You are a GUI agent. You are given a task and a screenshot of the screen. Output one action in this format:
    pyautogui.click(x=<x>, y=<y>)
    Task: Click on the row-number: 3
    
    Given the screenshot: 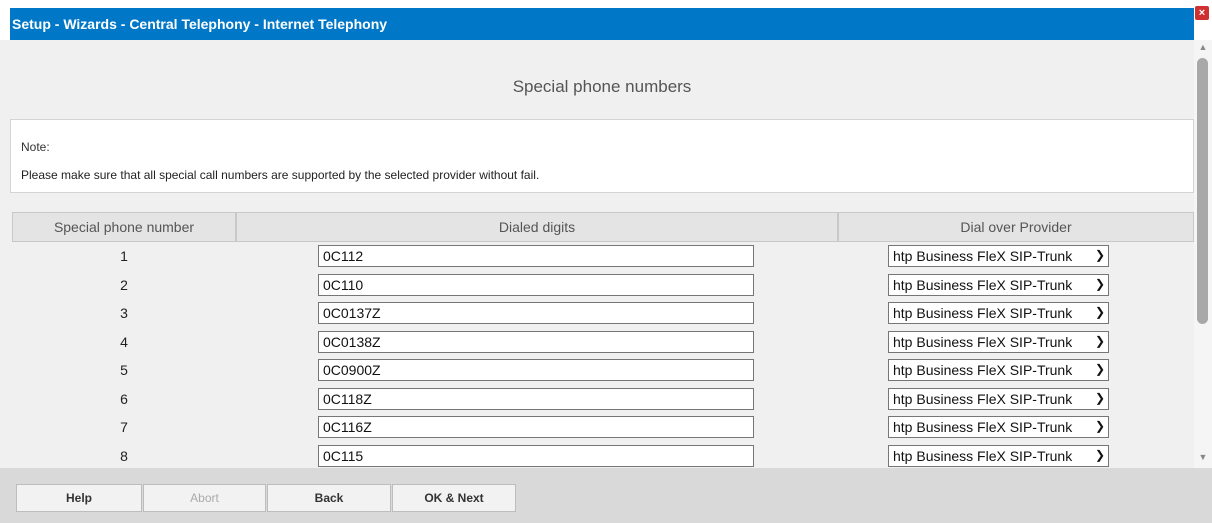 What is the action you would take?
    pyautogui.click(x=124, y=313)
    